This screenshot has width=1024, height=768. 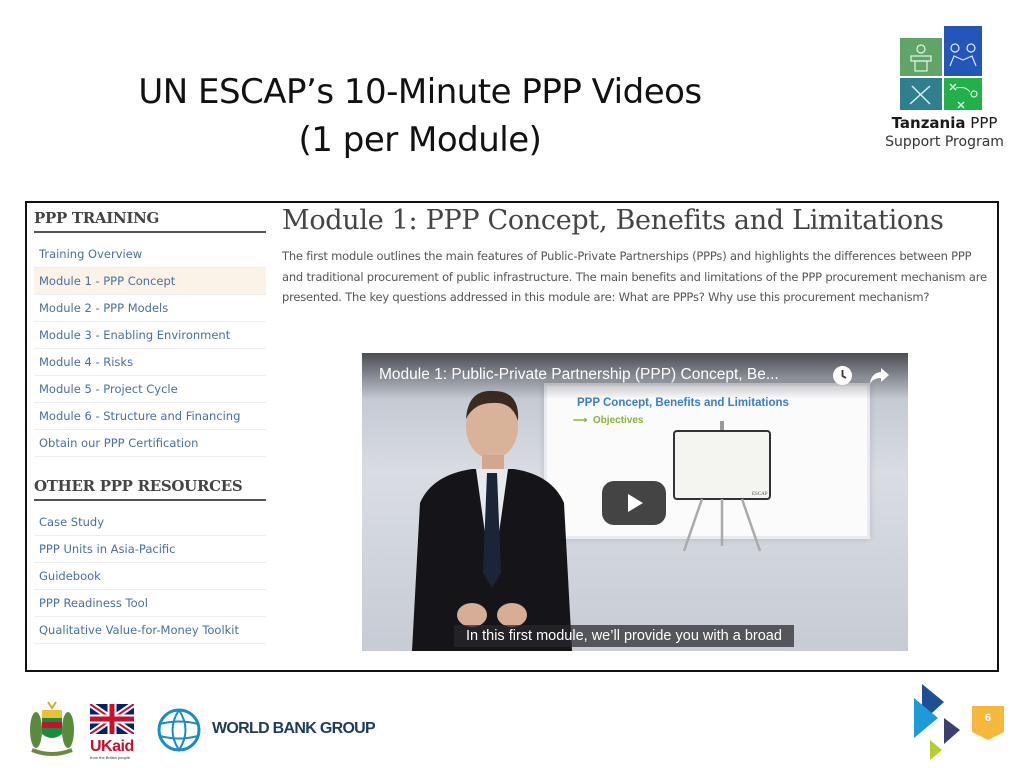 What do you see at coordinates (110, 757) in the screenshot?
I see `ukaid-subtitle: from the British people` at bounding box center [110, 757].